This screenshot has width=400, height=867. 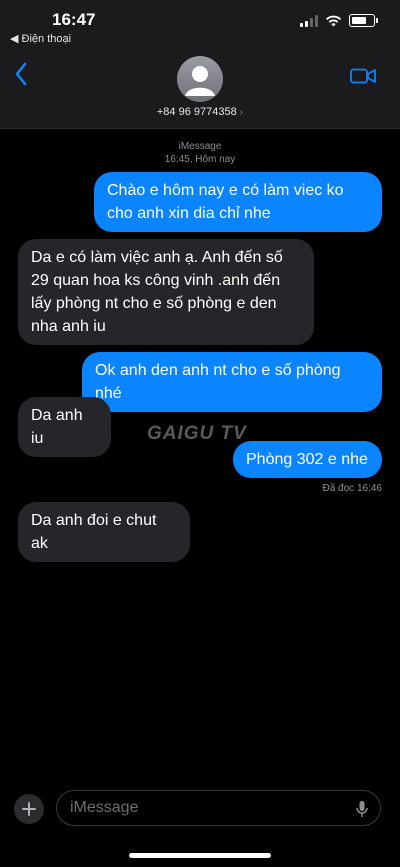 What do you see at coordinates (362, 809) in the screenshot?
I see `microphone-icon` at bounding box center [362, 809].